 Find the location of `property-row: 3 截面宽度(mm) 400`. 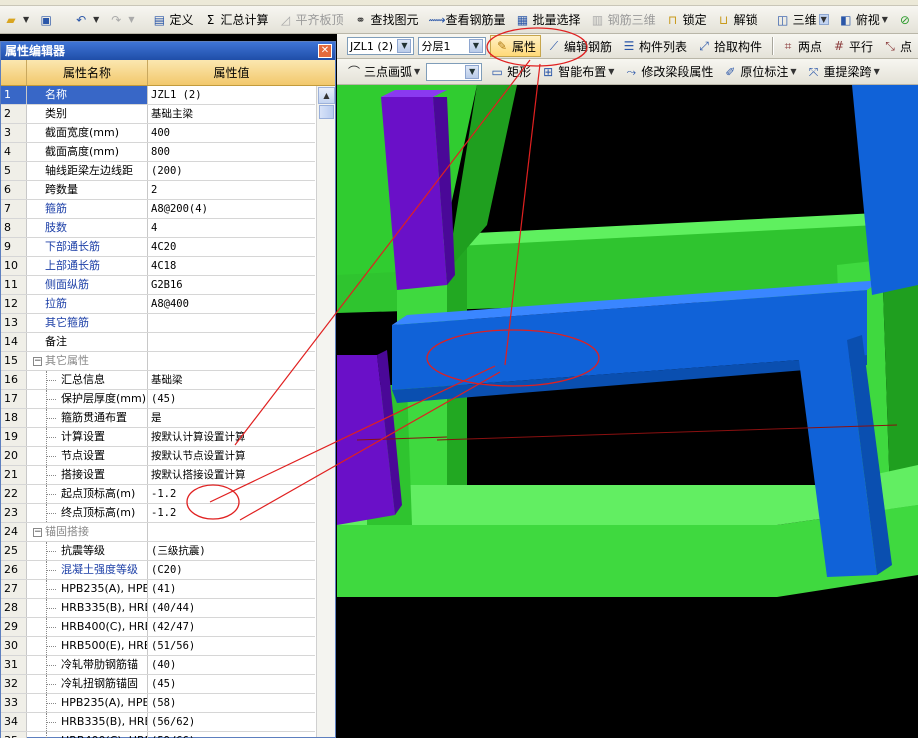

property-row: 3 截面宽度(mm) 400 is located at coordinates (158, 133).